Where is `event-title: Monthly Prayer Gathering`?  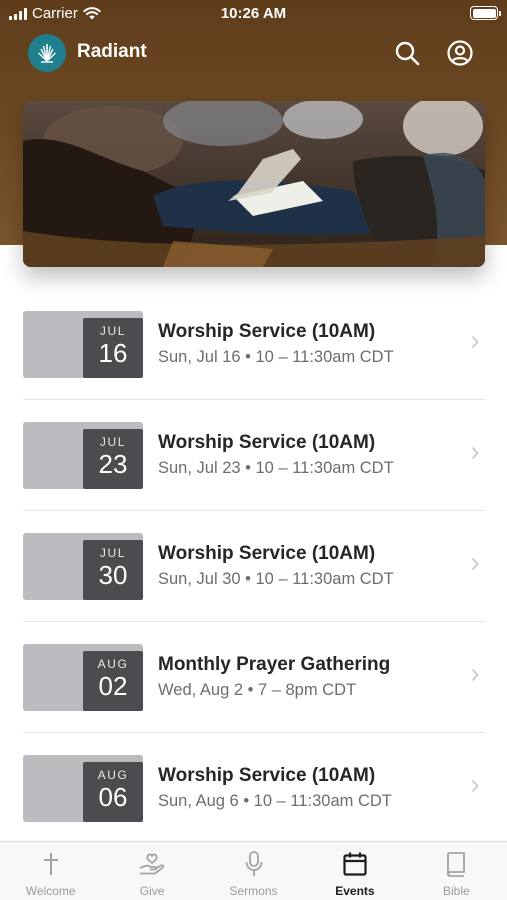
event-title: Monthly Prayer Gathering is located at coordinates (274, 664).